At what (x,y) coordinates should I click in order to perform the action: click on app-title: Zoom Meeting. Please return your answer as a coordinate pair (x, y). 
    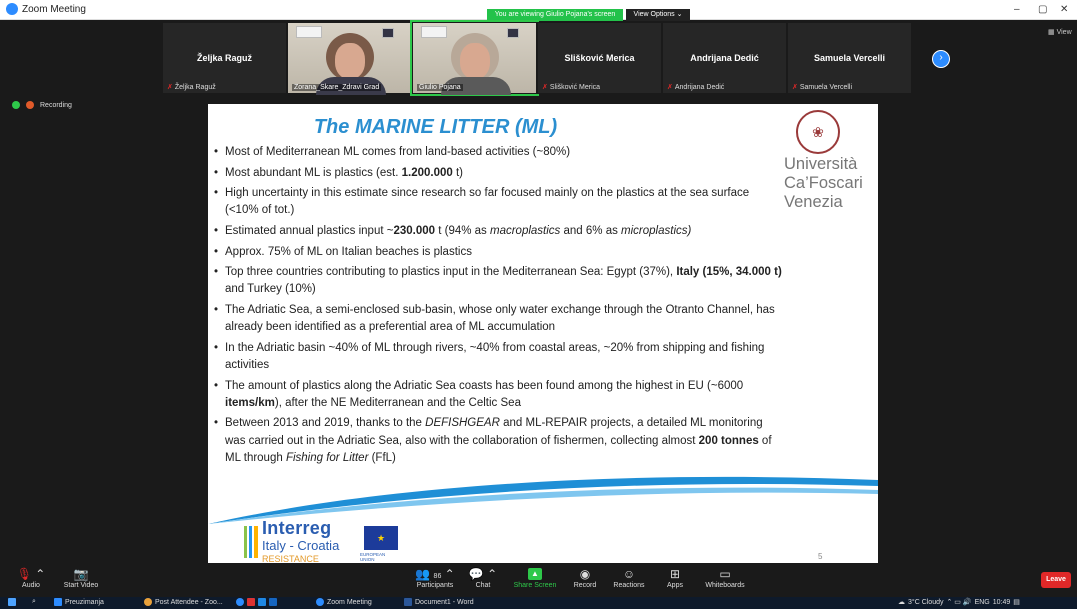
    Looking at the image, I should click on (46, 9).